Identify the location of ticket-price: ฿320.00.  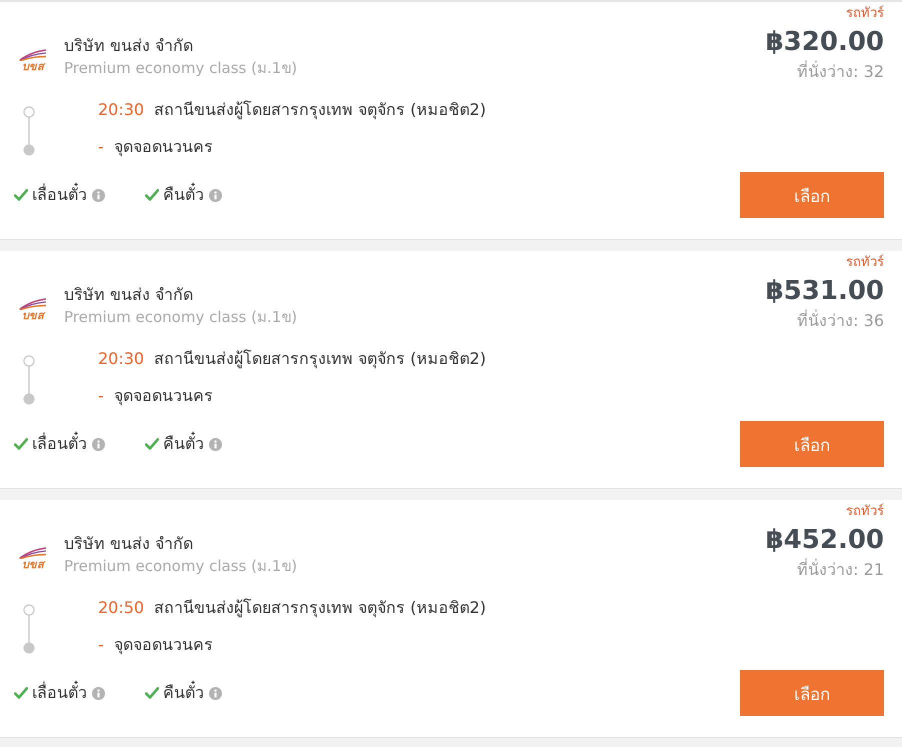
(825, 42).